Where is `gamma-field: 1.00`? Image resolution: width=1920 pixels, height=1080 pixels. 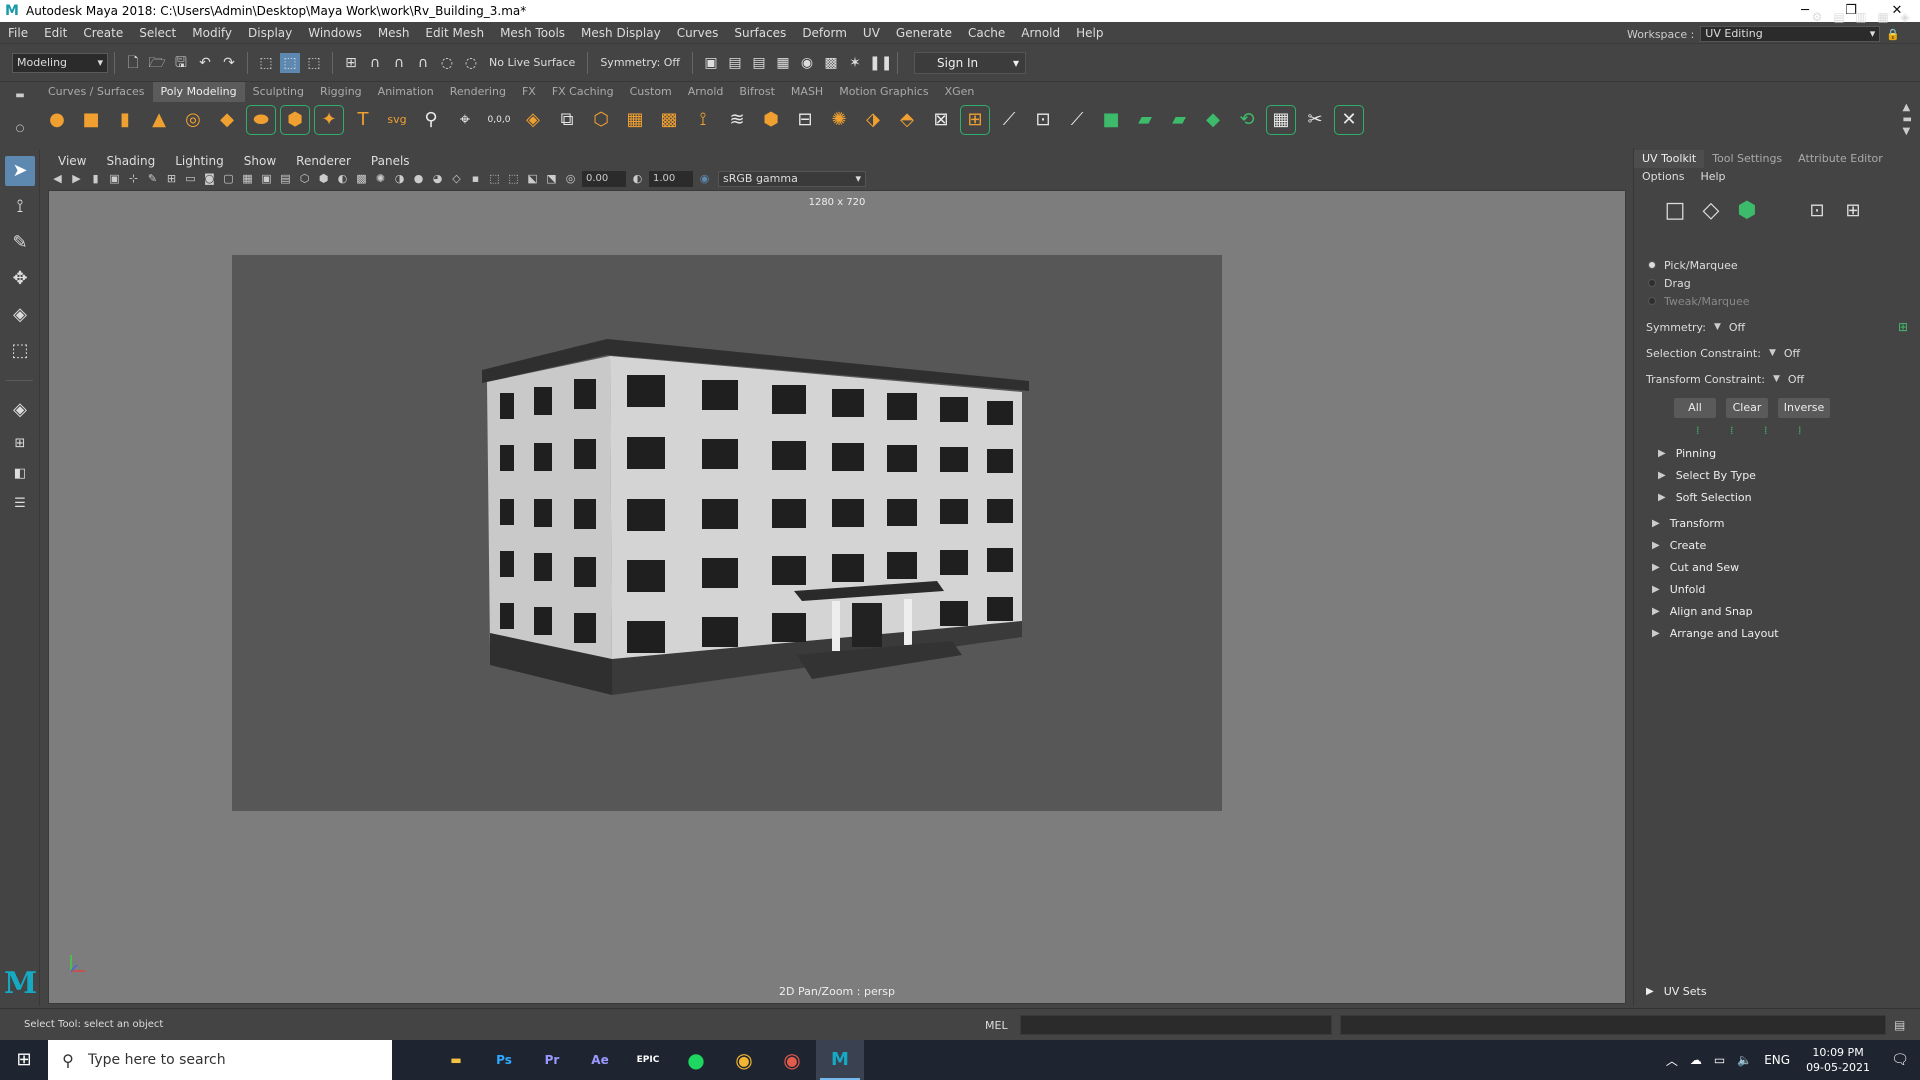 gamma-field: 1.00 is located at coordinates (671, 179).